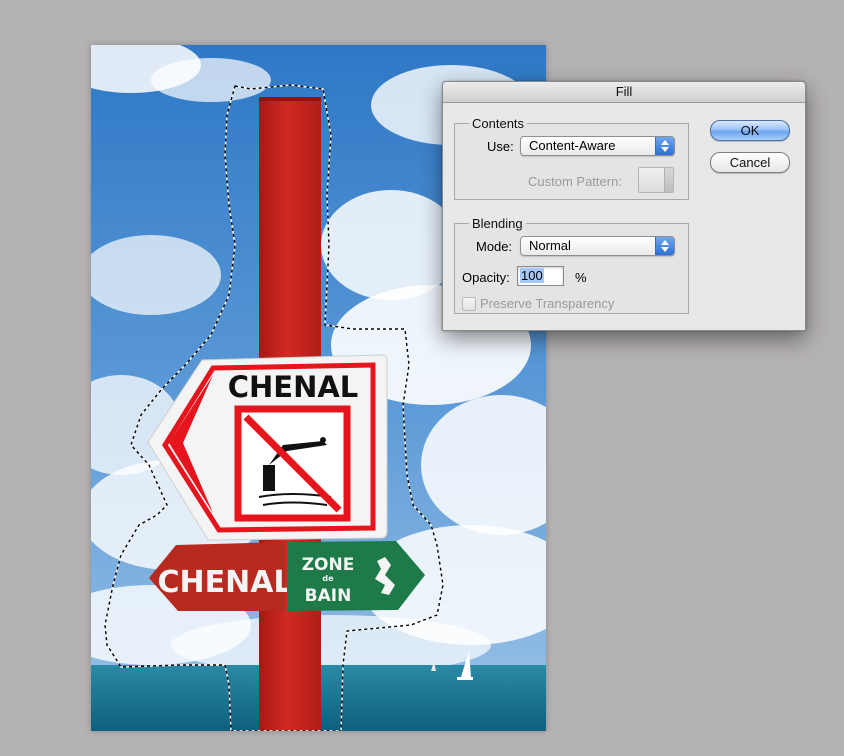  Describe the element at coordinates (356, 576) in the screenshot. I see `zone-de-bain-sign: ZONE de BAIN` at that location.